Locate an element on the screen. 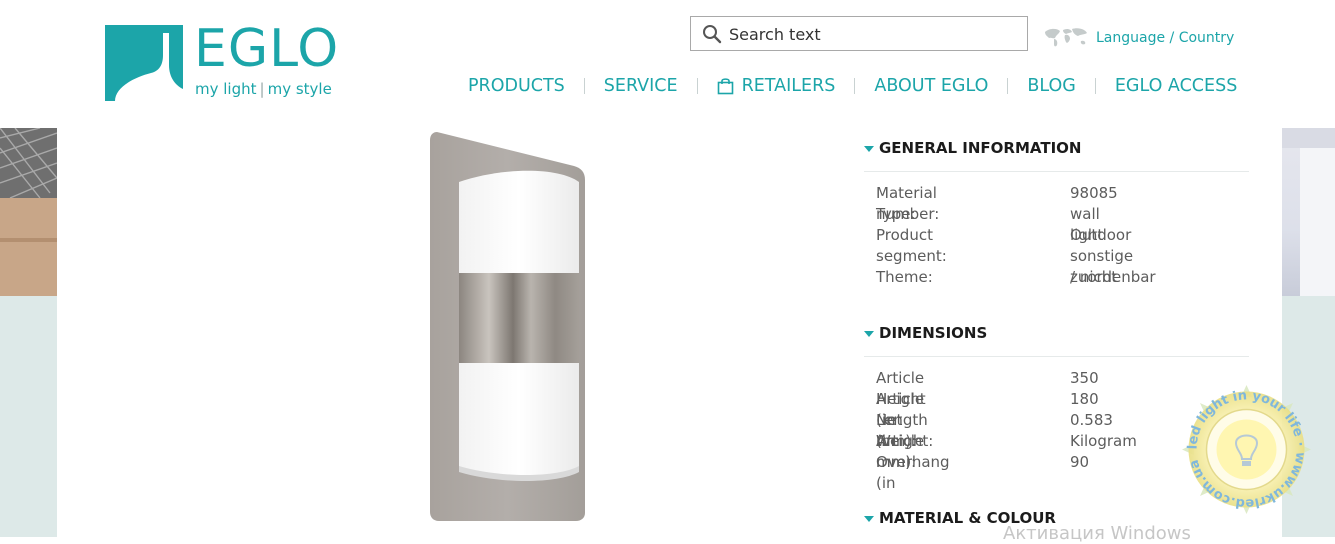 The height and width of the screenshot is (544, 1335). eglo-logo: EGLO my light | my style is located at coordinates (221, 62).